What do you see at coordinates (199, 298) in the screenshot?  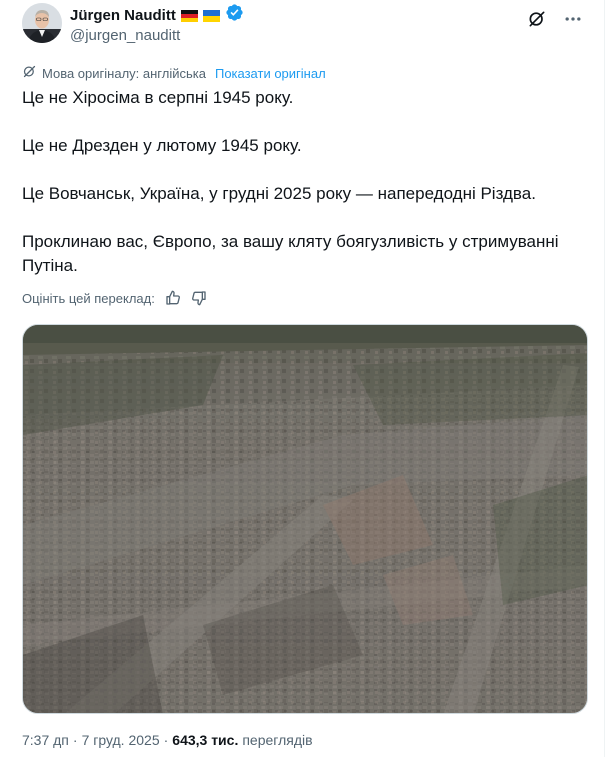 I see `thumbs-down-icon` at bounding box center [199, 298].